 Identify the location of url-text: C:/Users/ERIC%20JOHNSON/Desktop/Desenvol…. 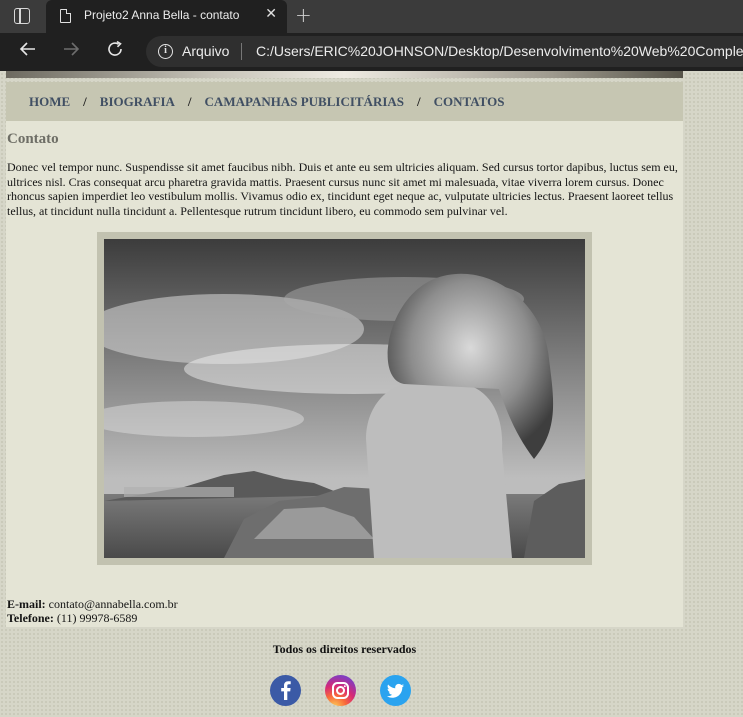
(499, 51).